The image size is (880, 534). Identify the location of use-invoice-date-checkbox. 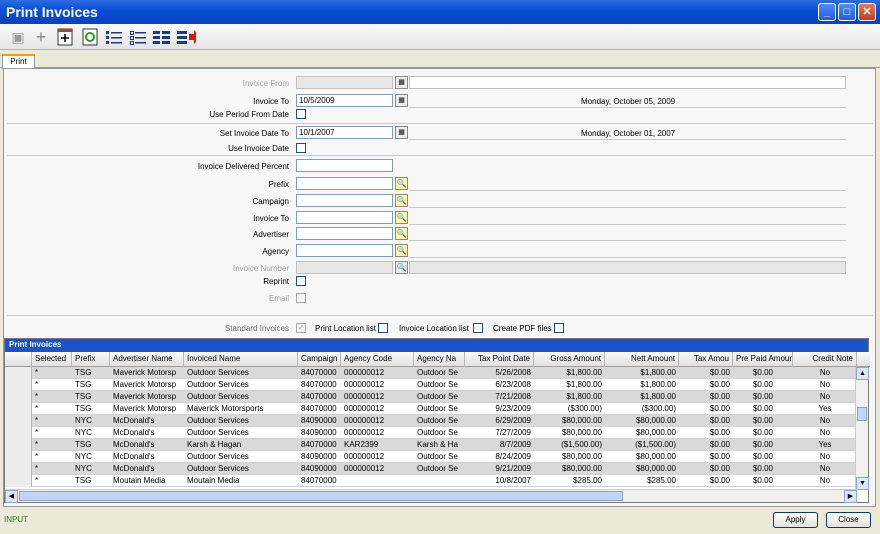
(301, 148).